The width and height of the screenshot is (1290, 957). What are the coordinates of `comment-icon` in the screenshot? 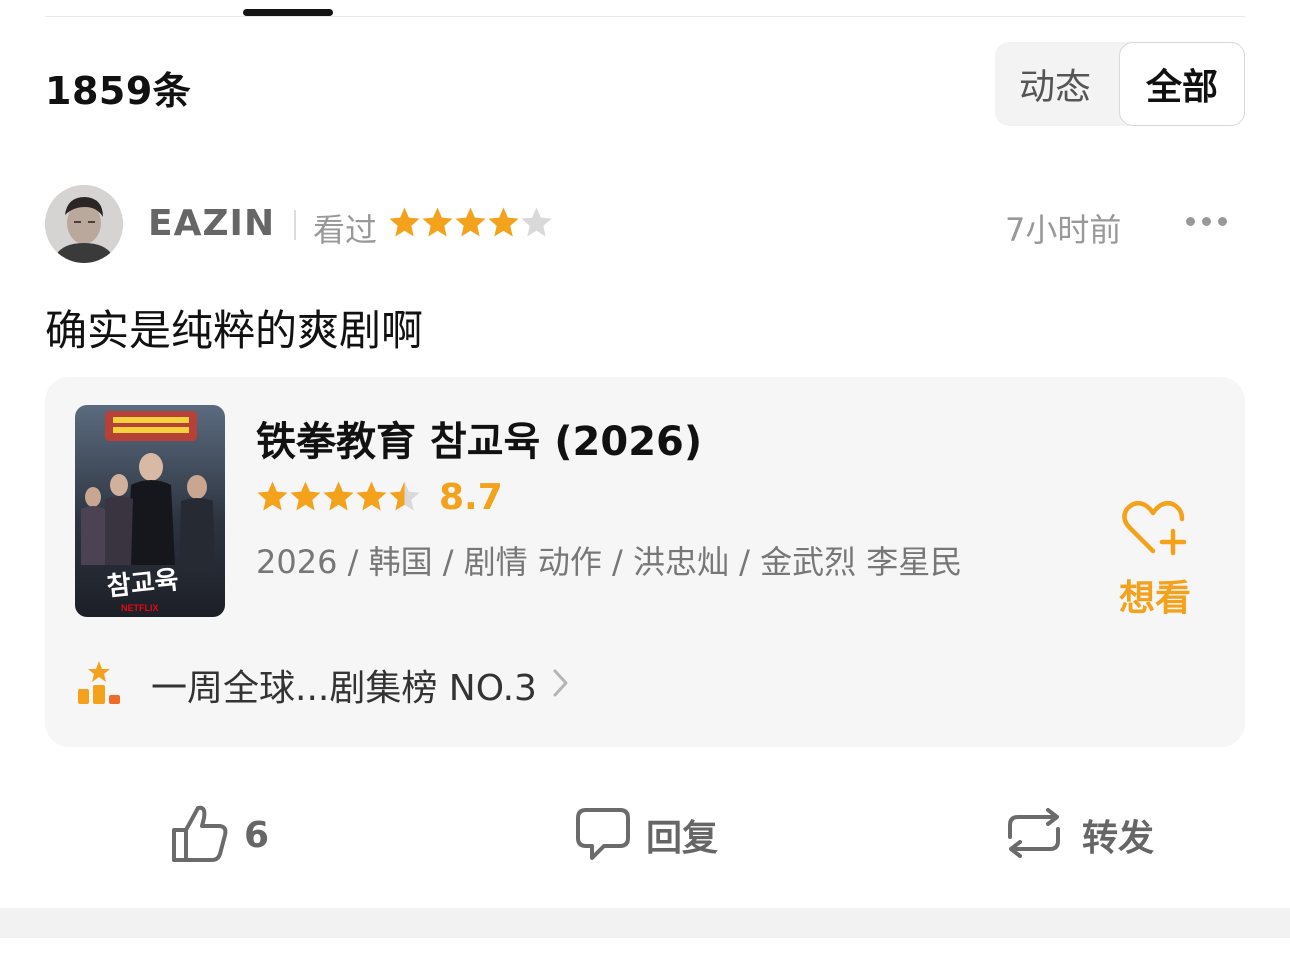 It's located at (603, 835).